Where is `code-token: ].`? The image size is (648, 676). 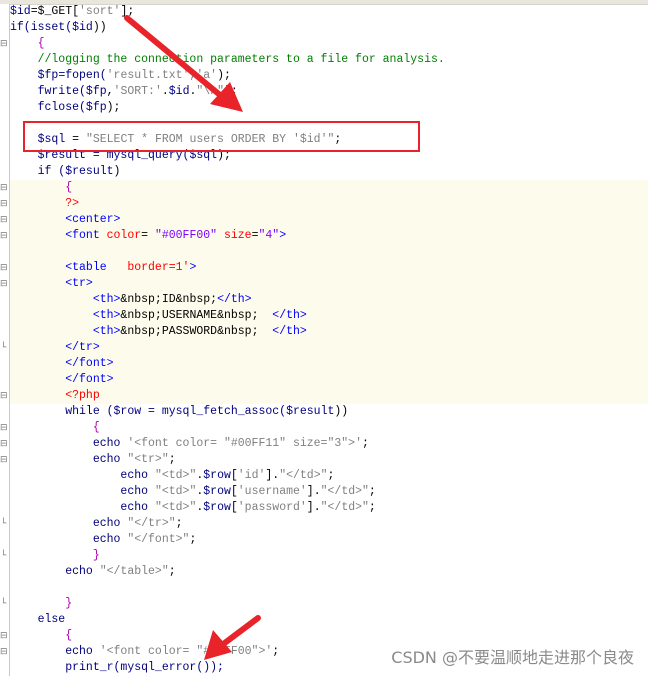 code-token: ]. is located at coordinates (313, 507).